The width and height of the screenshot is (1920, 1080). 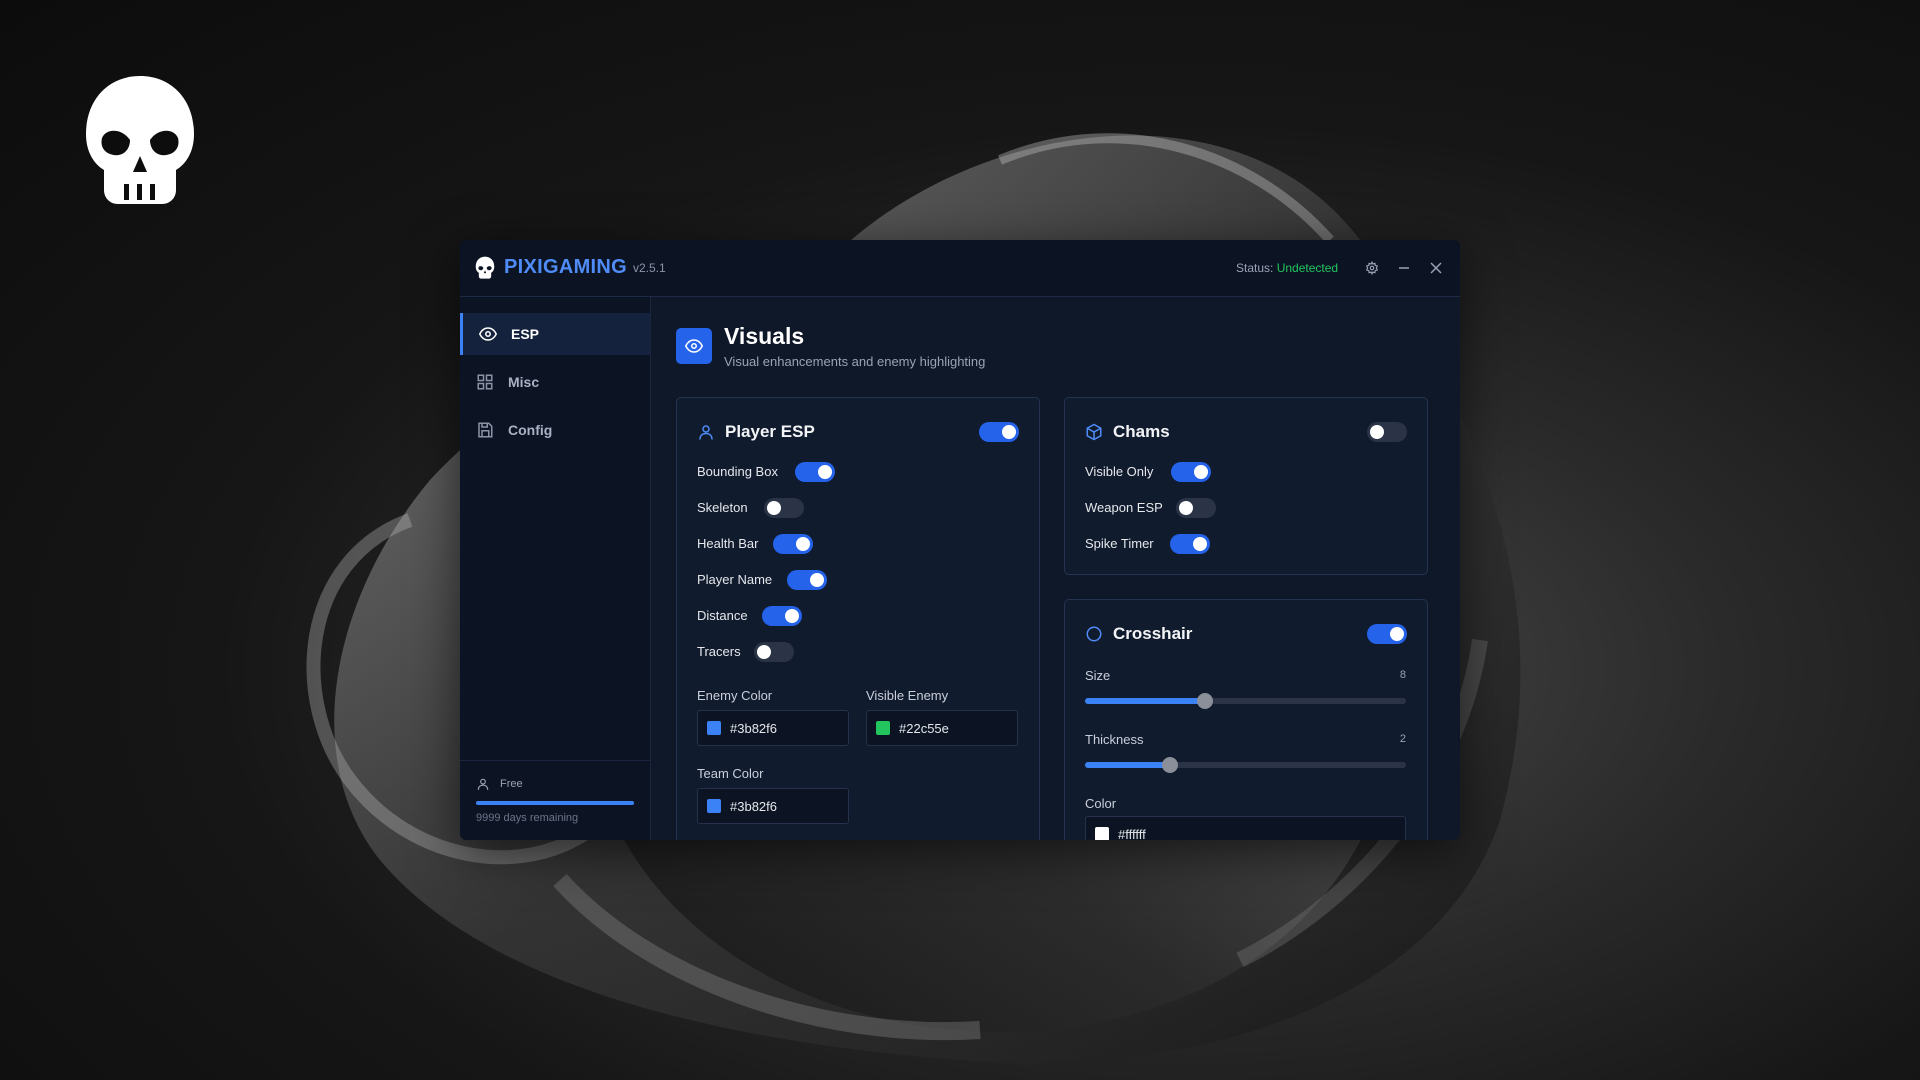 I want to click on minimize-button, so click(x=1404, y=268).